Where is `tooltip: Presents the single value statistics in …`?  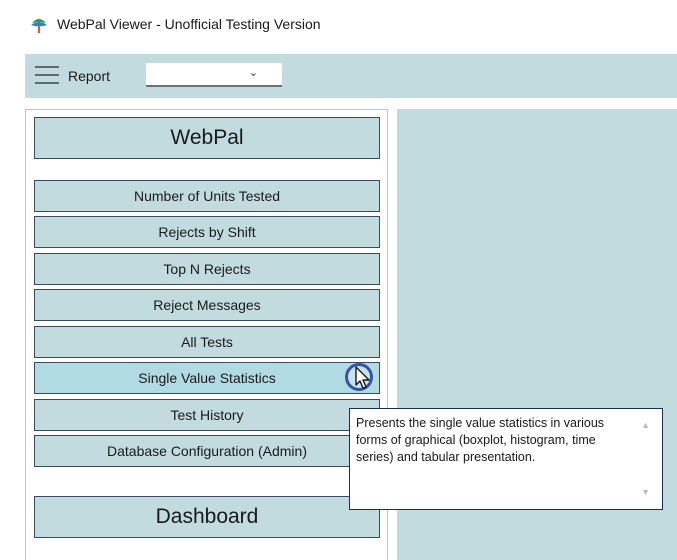 tooltip: Presents the single value statistics in … is located at coordinates (506, 459).